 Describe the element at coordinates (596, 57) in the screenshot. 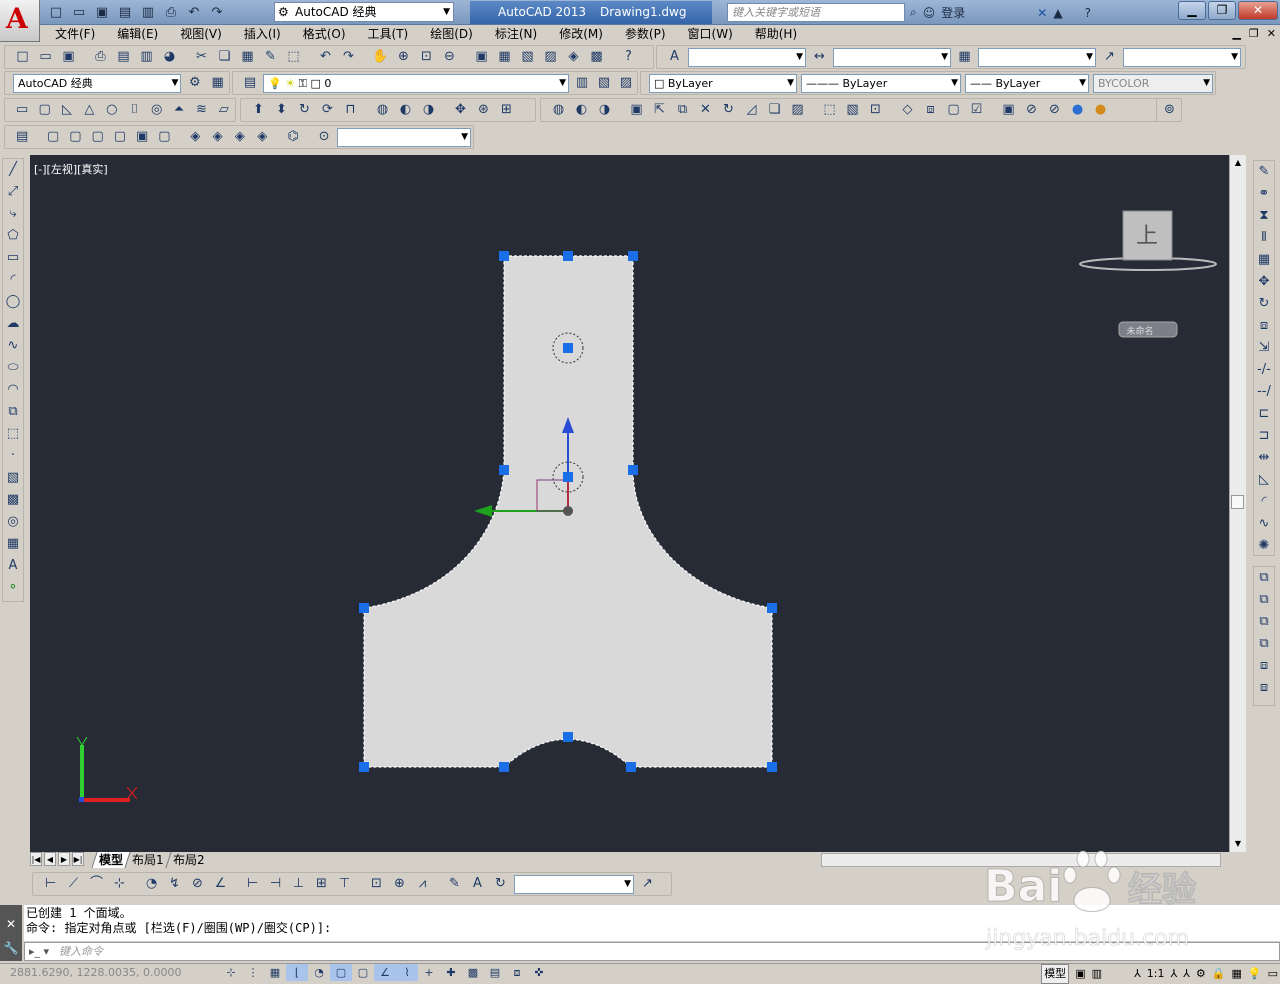

I see `quickcalc-icon: ▩` at that location.